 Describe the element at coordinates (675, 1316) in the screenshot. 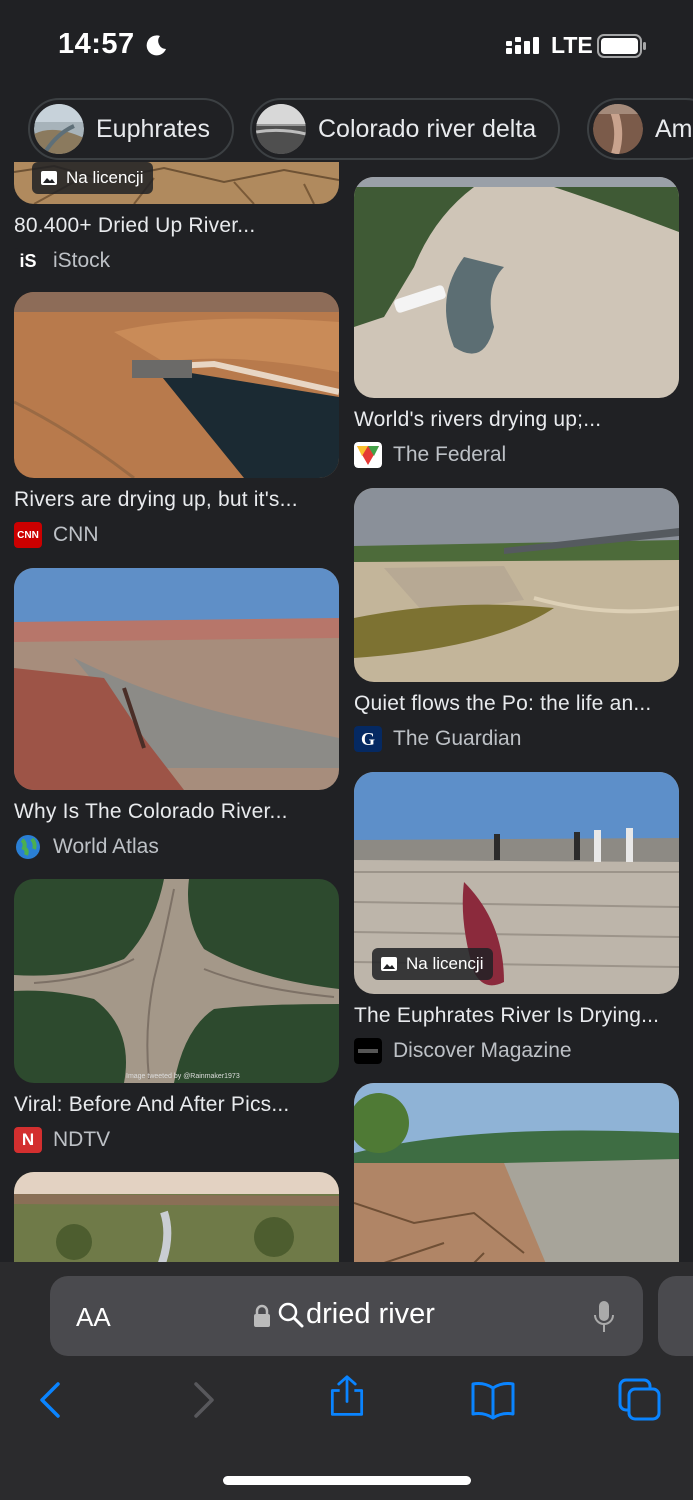

I see `next-tab-address-bar` at that location.